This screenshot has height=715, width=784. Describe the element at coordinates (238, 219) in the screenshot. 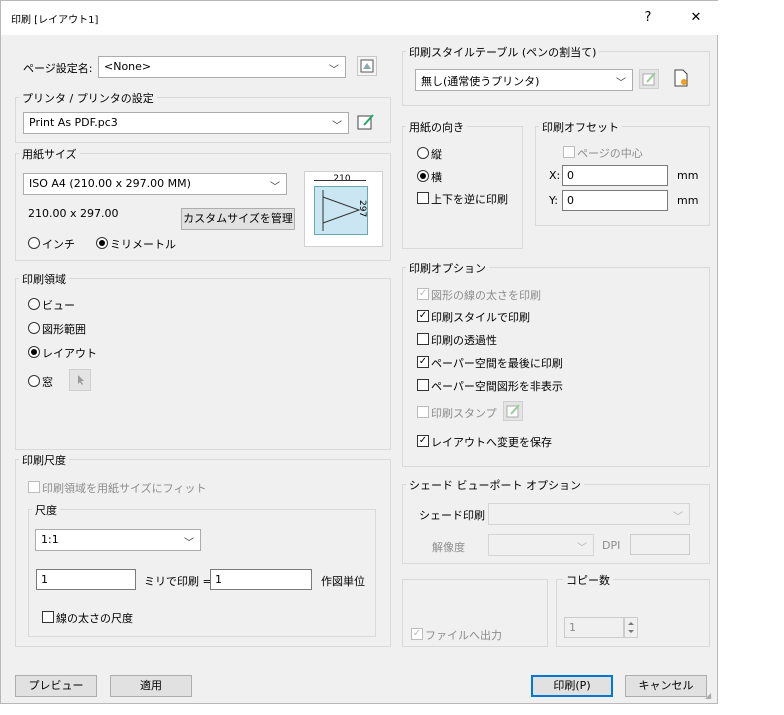

I see `manage-custom-size-button: カスタムサイズを管理` at that location.